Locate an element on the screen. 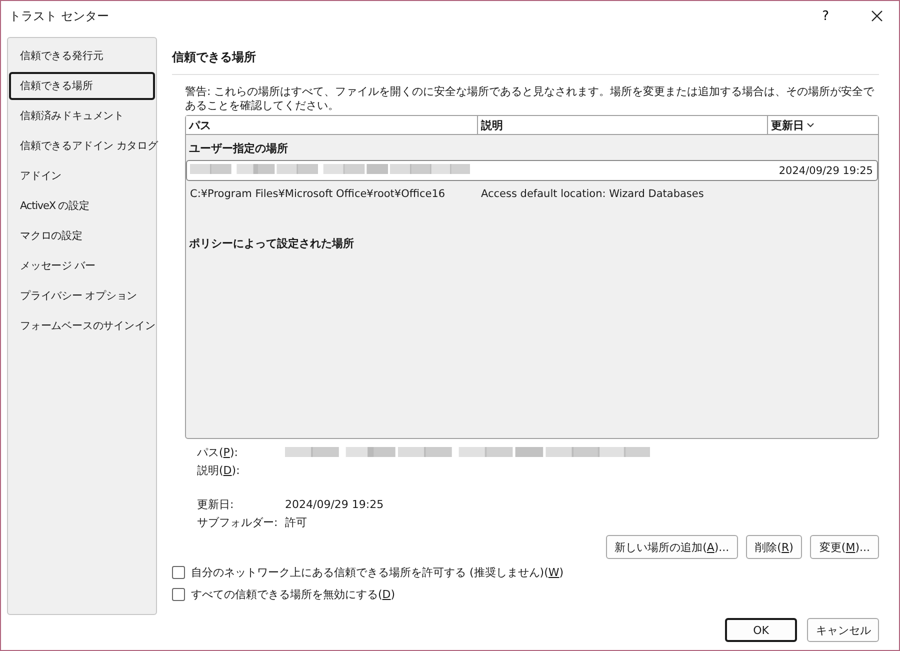 The width and height of the screenshot is (900, 651). close-icon is located at coordinates (877, 16).